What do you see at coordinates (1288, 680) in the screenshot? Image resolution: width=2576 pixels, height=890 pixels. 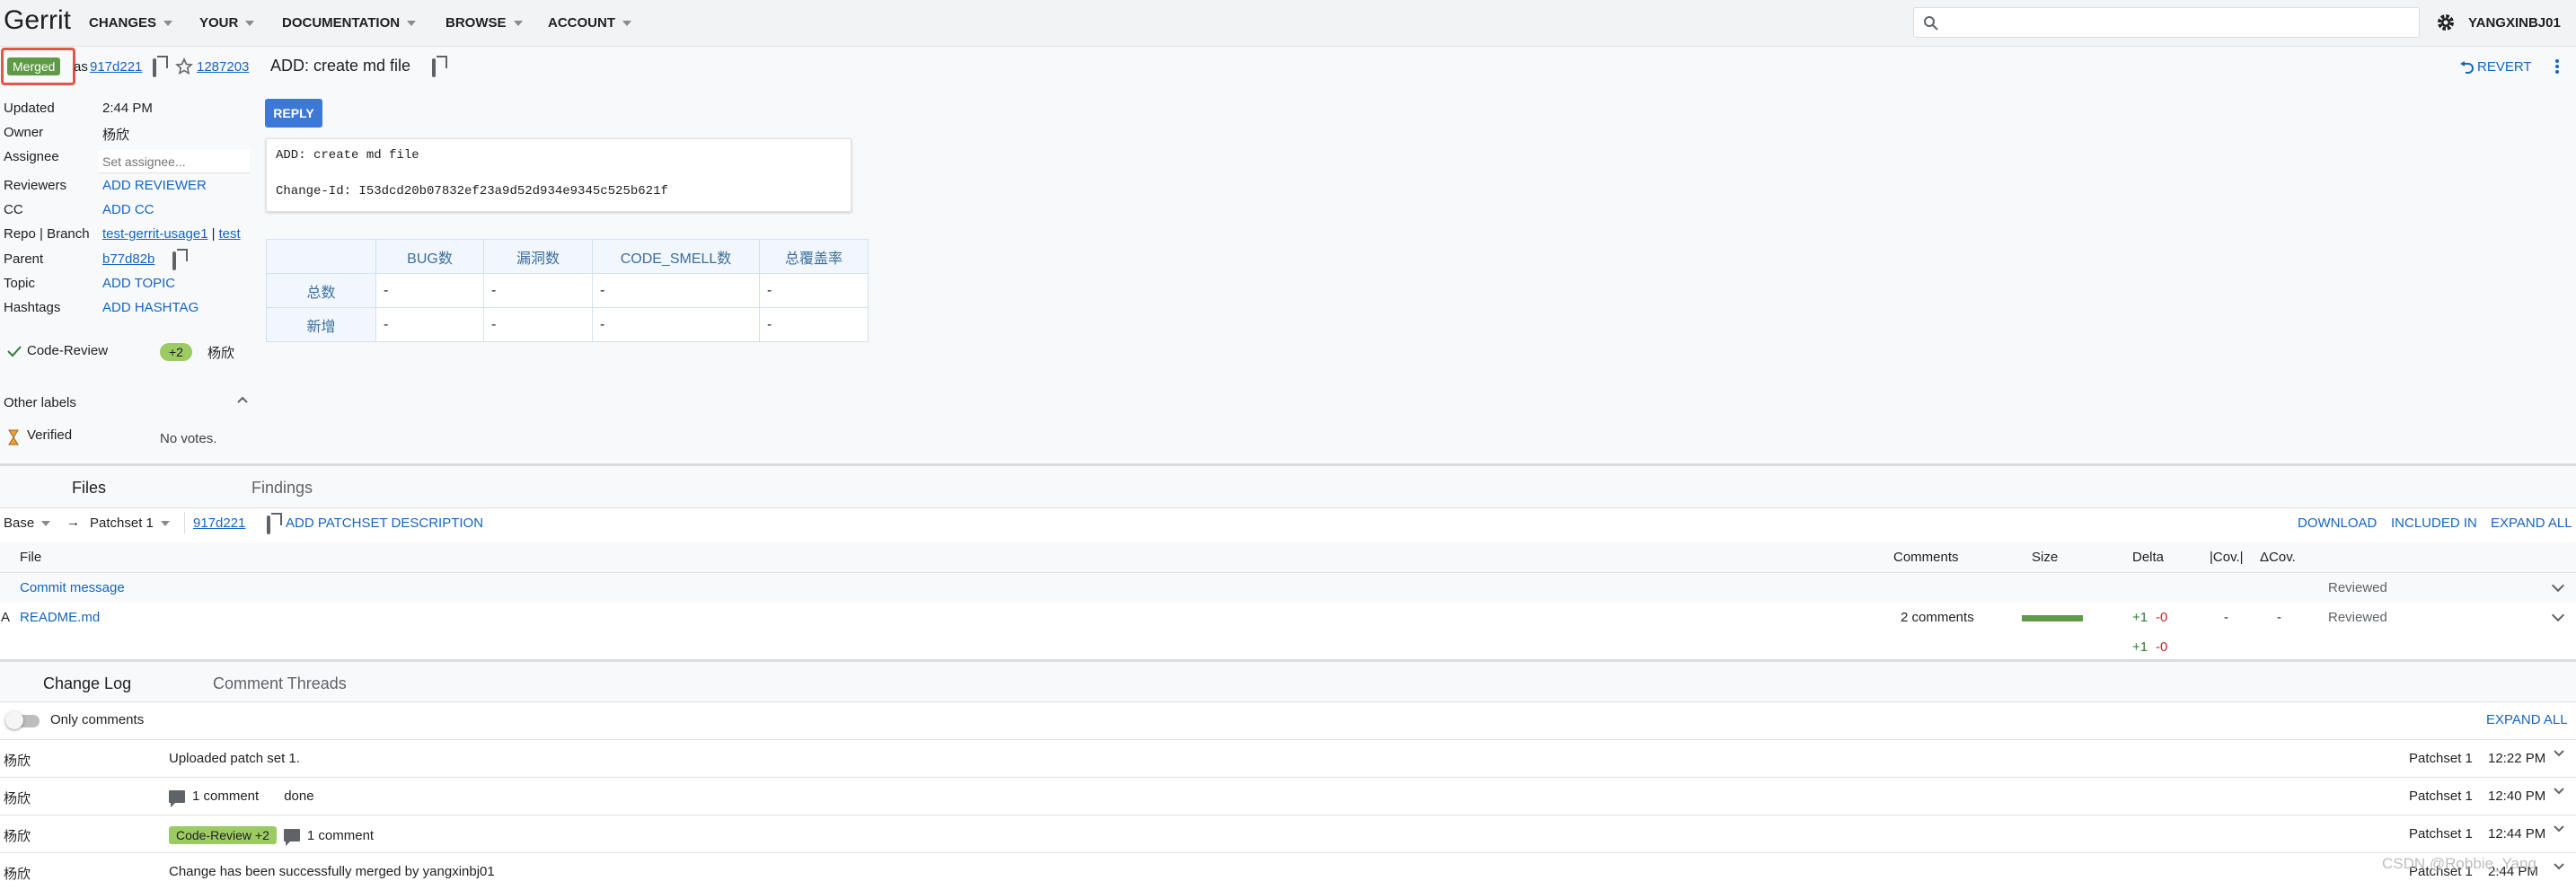 I see `log-tab-bar: Change Log Comment Threads` at bounding box center [1288, 680].